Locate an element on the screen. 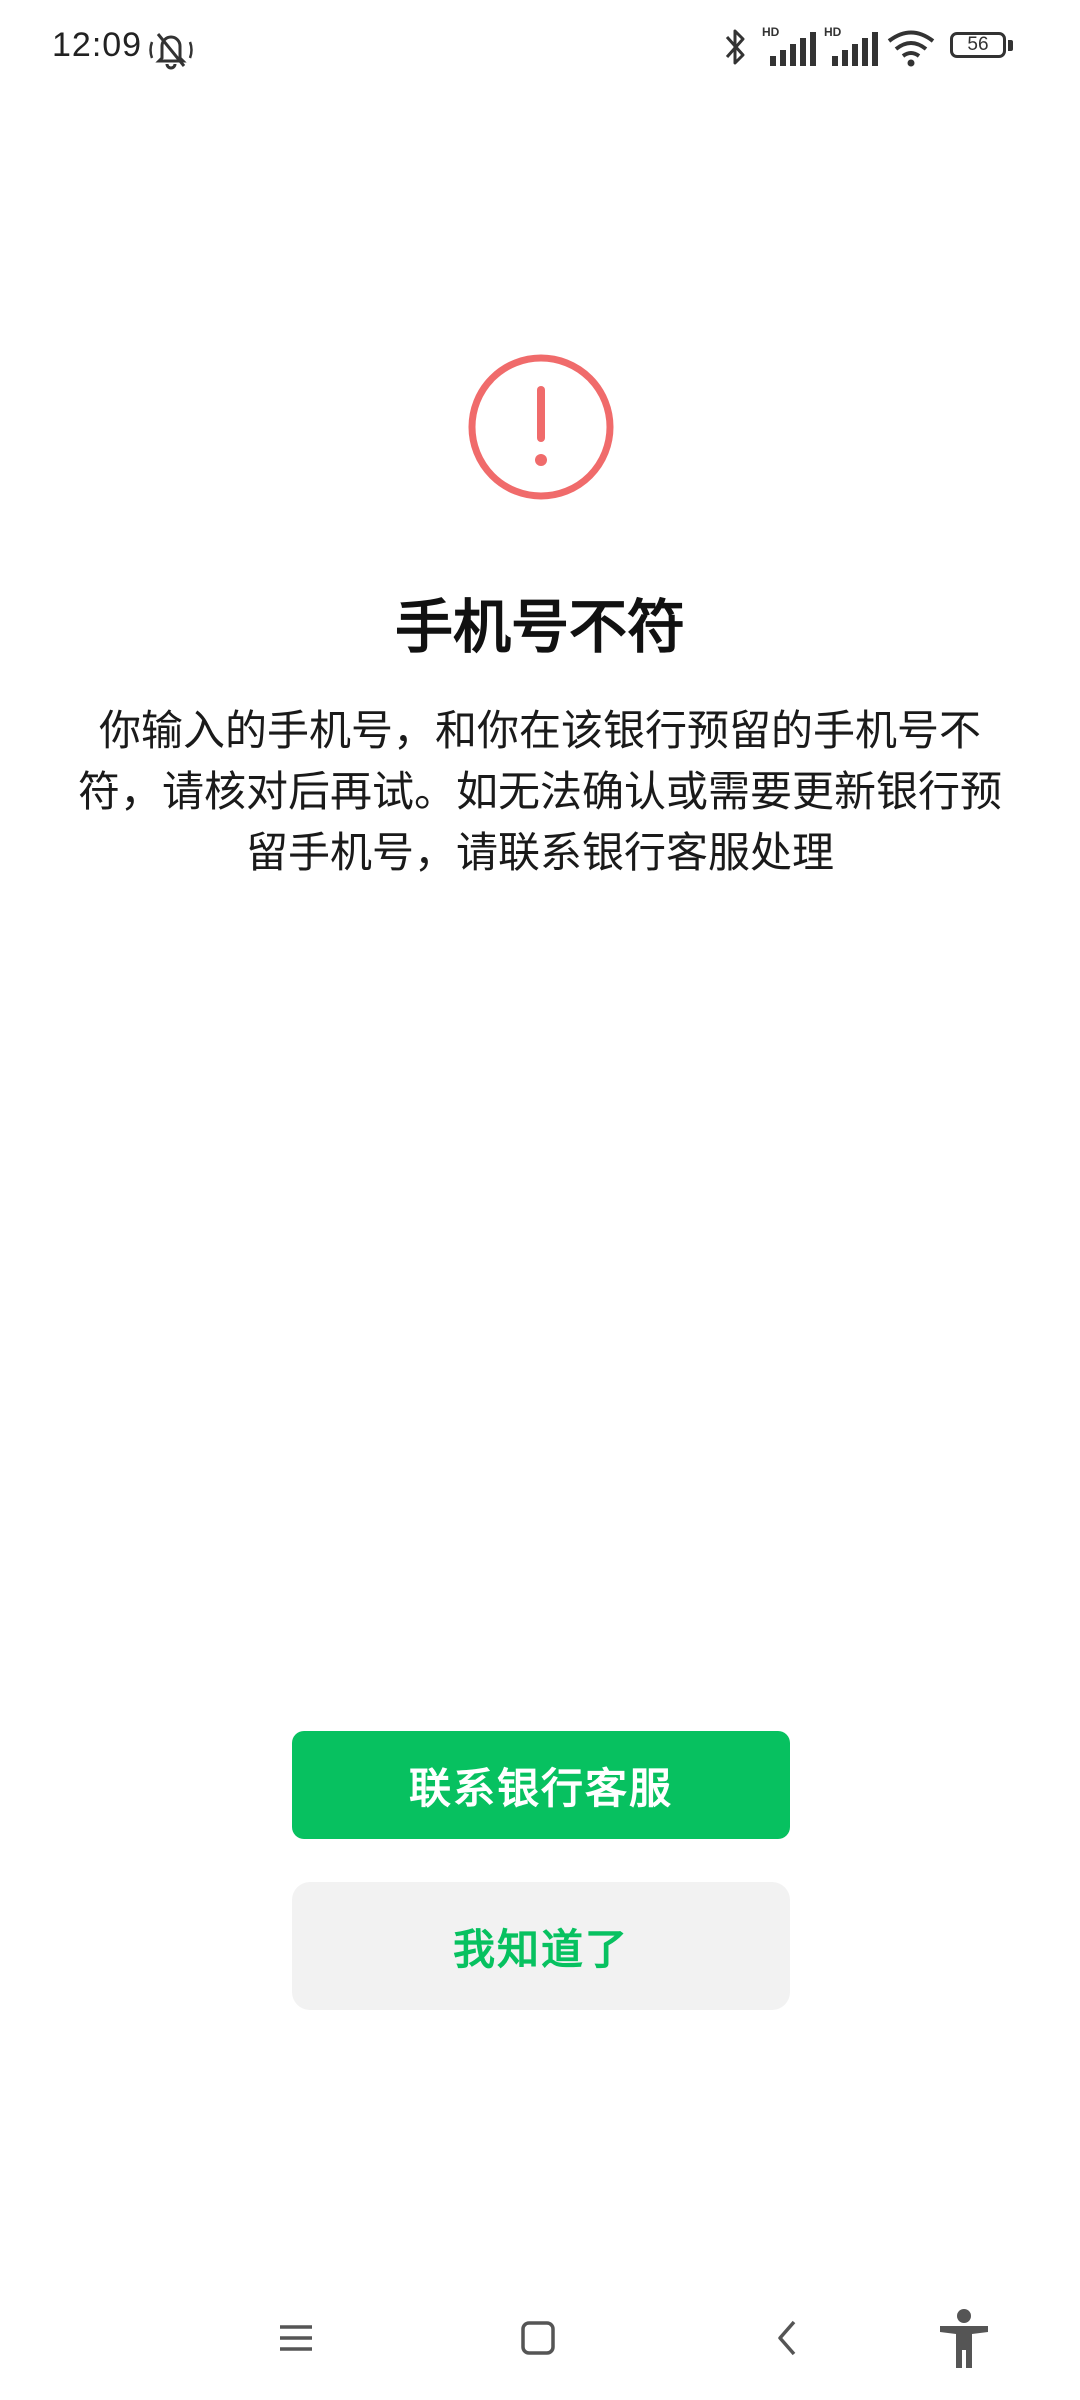 Image resolution: width=1080 pixels, height=2400 pixels. battery-icon: 56 is located at coordinates (982, 47).